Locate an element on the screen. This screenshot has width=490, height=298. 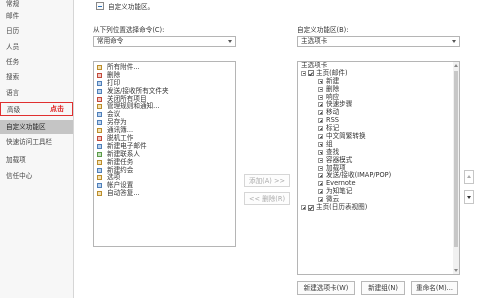
tree-tab-home-mail: 主页(邮件) is located at coordinates (378, 73).